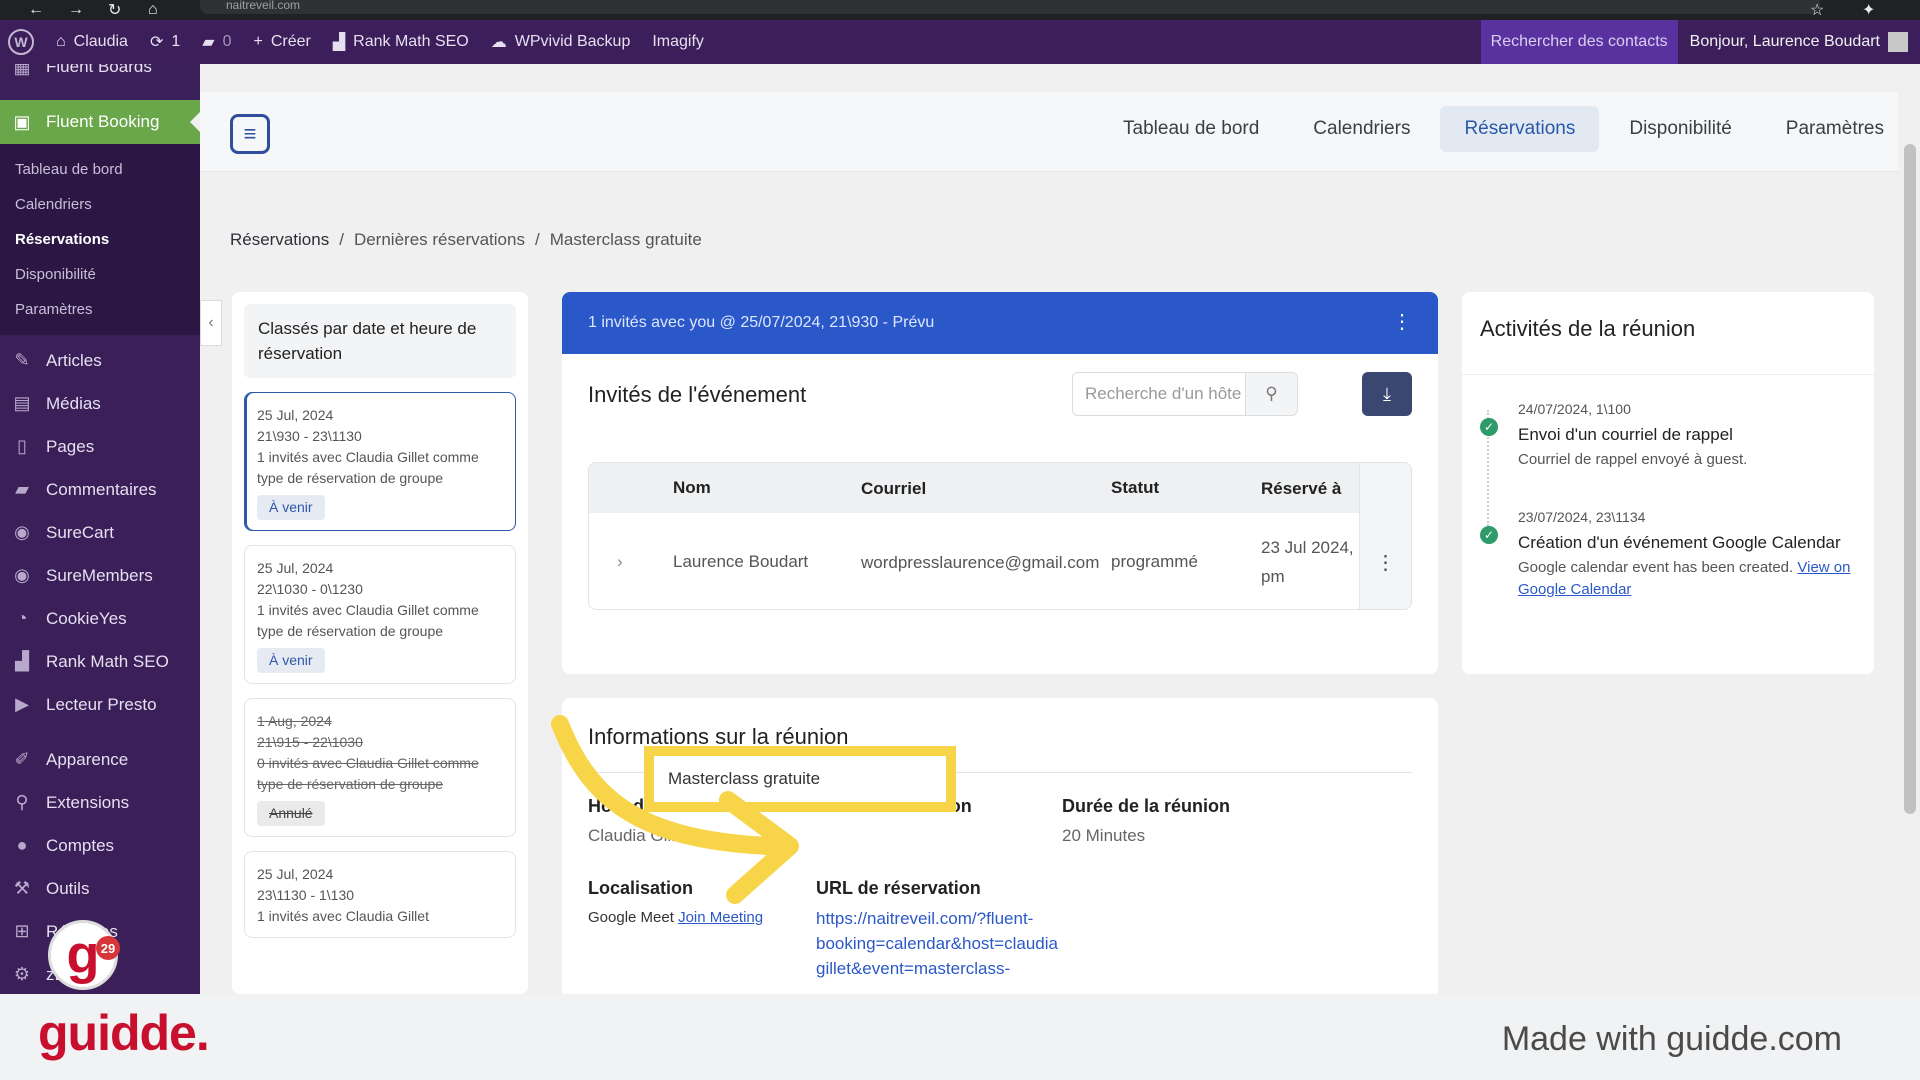  I want to click on sidebar-item-fluent-booking: ▣ Fluent Booking, so click(100, 122).